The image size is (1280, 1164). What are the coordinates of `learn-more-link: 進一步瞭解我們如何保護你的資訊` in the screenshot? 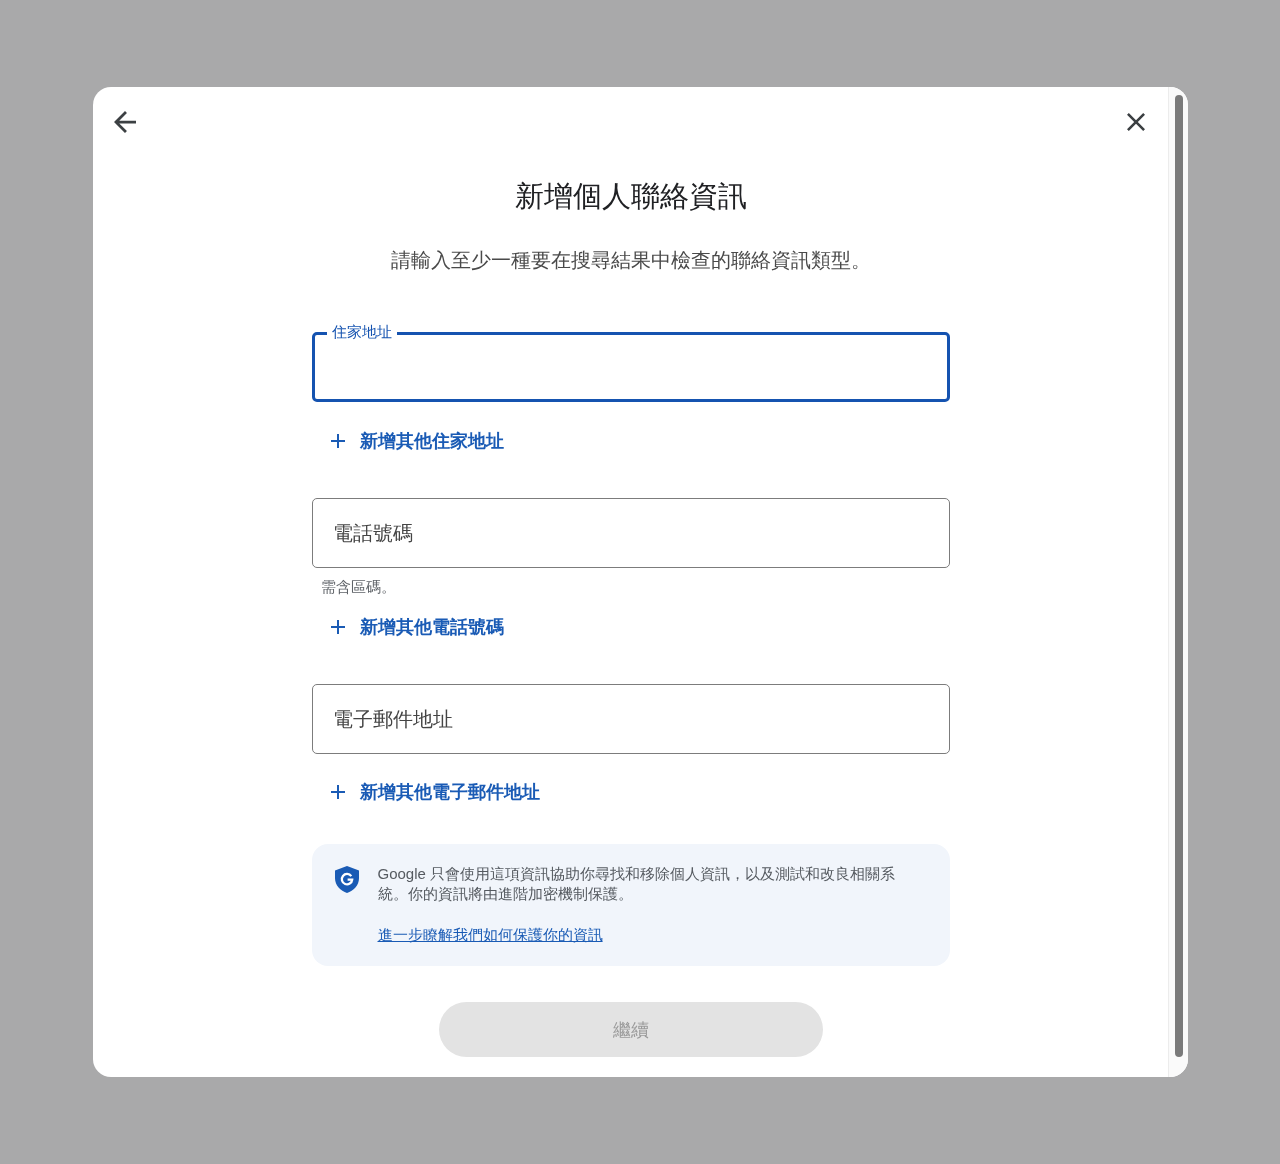 It's located at (490, 935).